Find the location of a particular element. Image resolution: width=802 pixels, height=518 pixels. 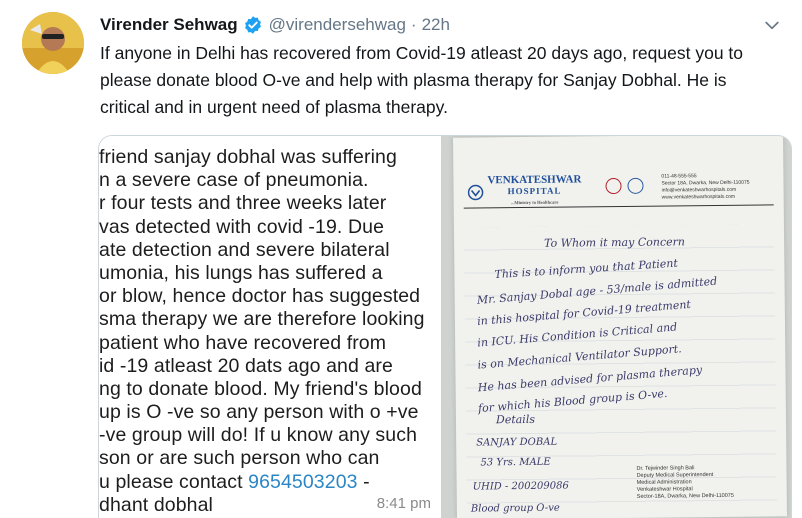

details-line: SANJAY DOBAL is located at coordinates (517, 442).